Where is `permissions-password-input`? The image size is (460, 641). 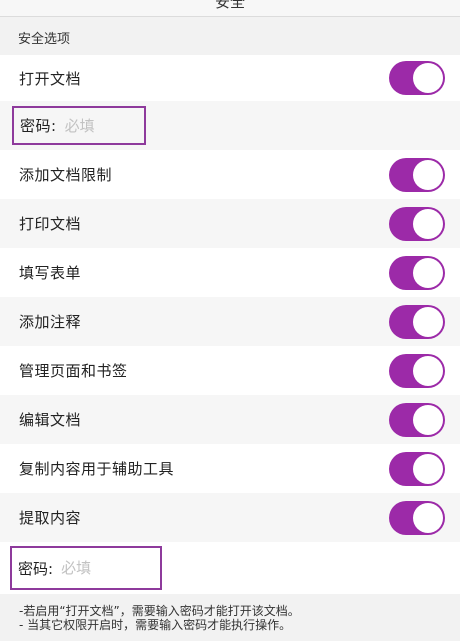
permissions-password-input is located at coordinates (96, 568).